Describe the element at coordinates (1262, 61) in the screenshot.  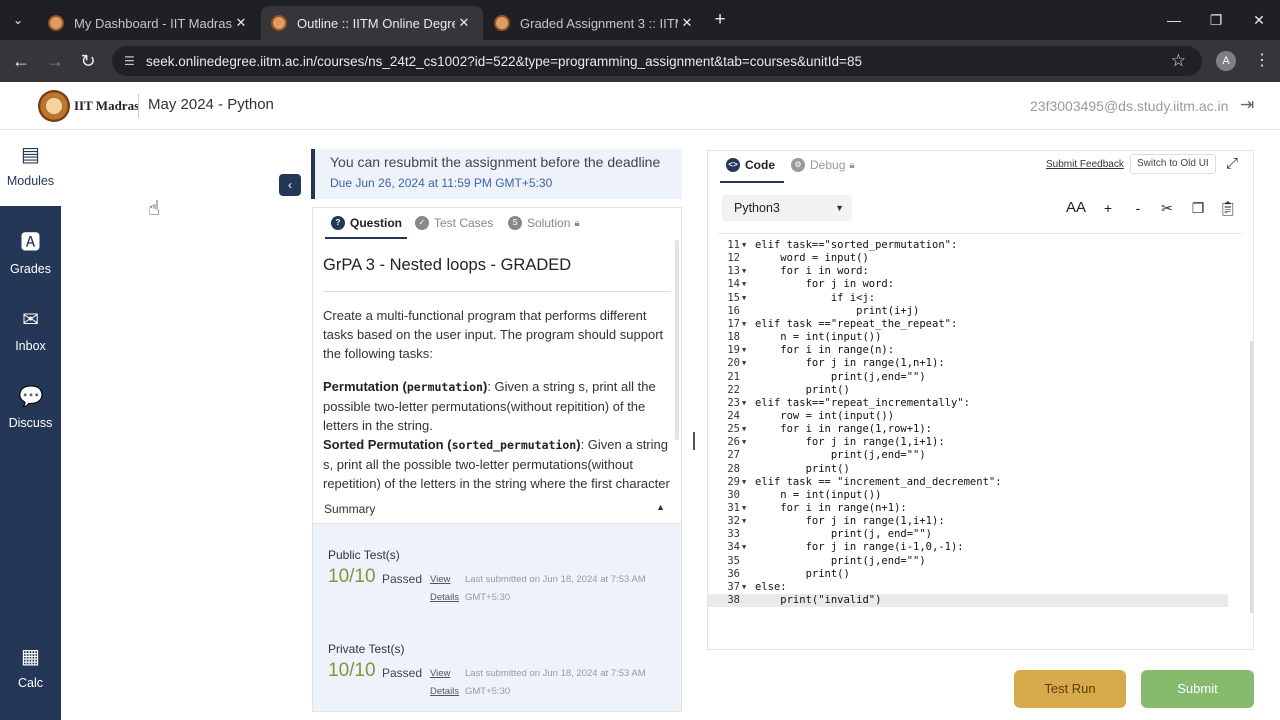
I see `browser-menu-icon: ⋮` at that location.